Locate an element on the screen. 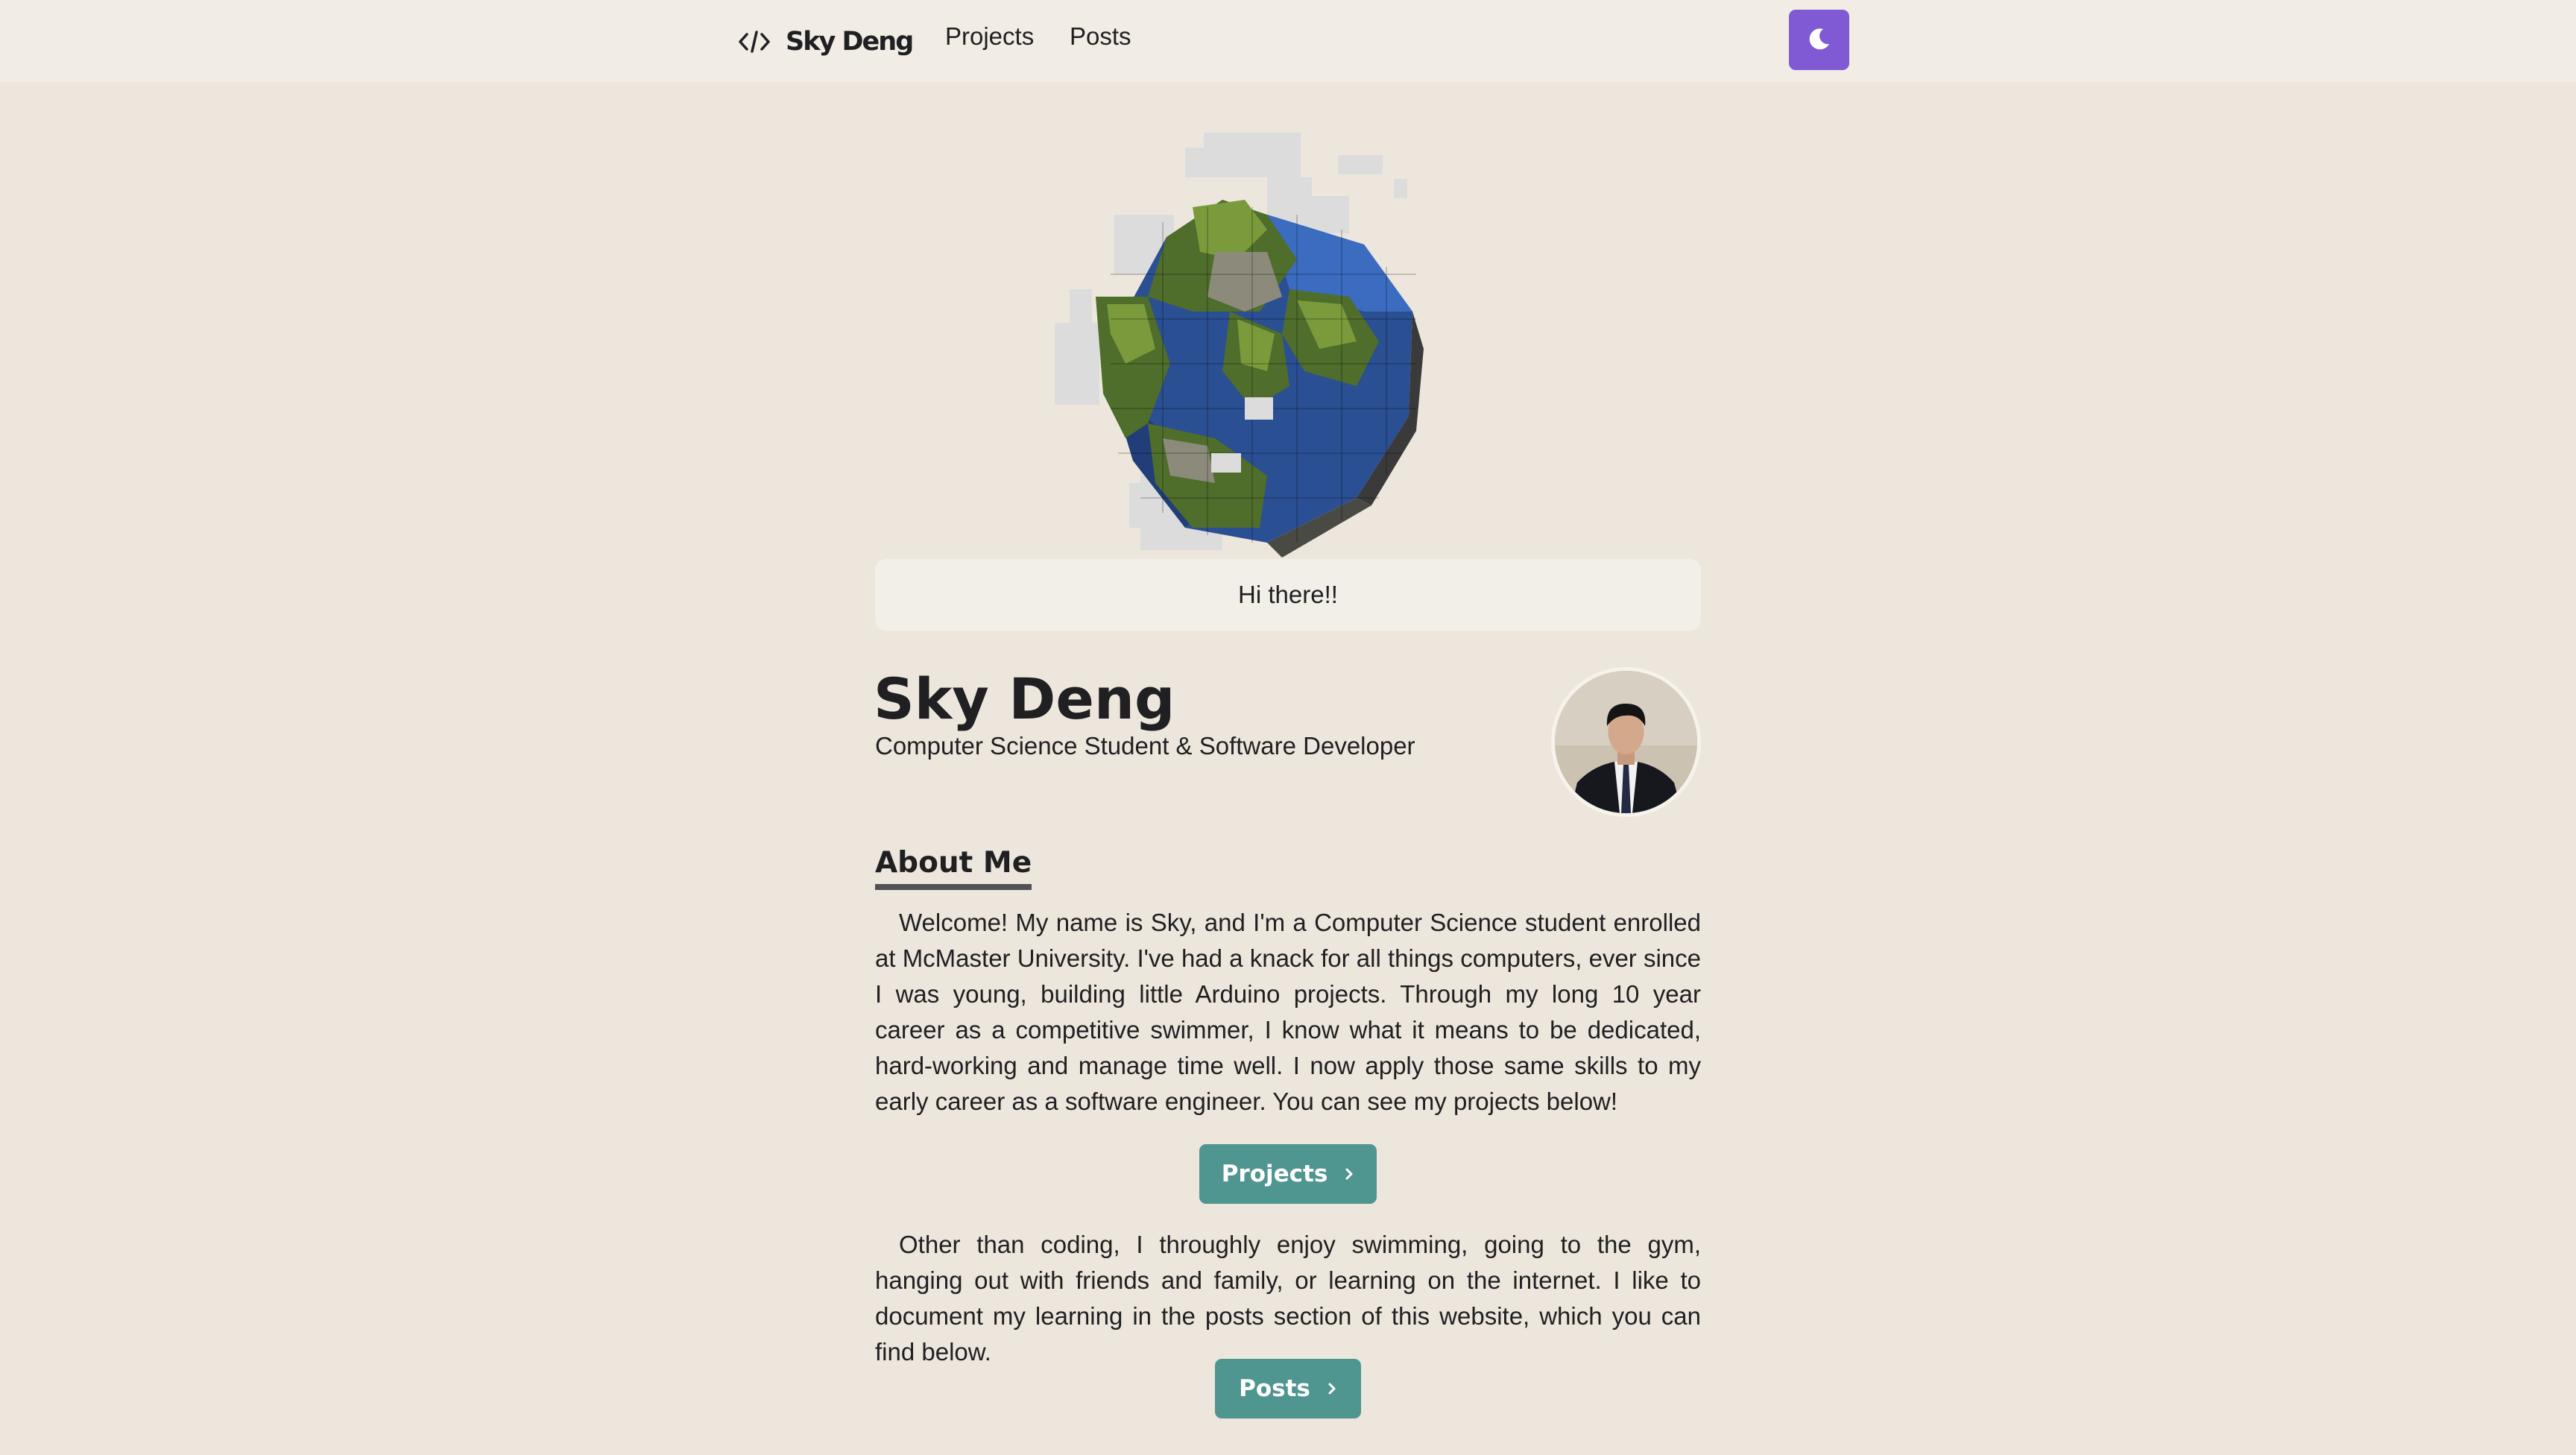 The image size is (2576, 1455). brand-link: Sky Deng is located at coordinates (826, 42).